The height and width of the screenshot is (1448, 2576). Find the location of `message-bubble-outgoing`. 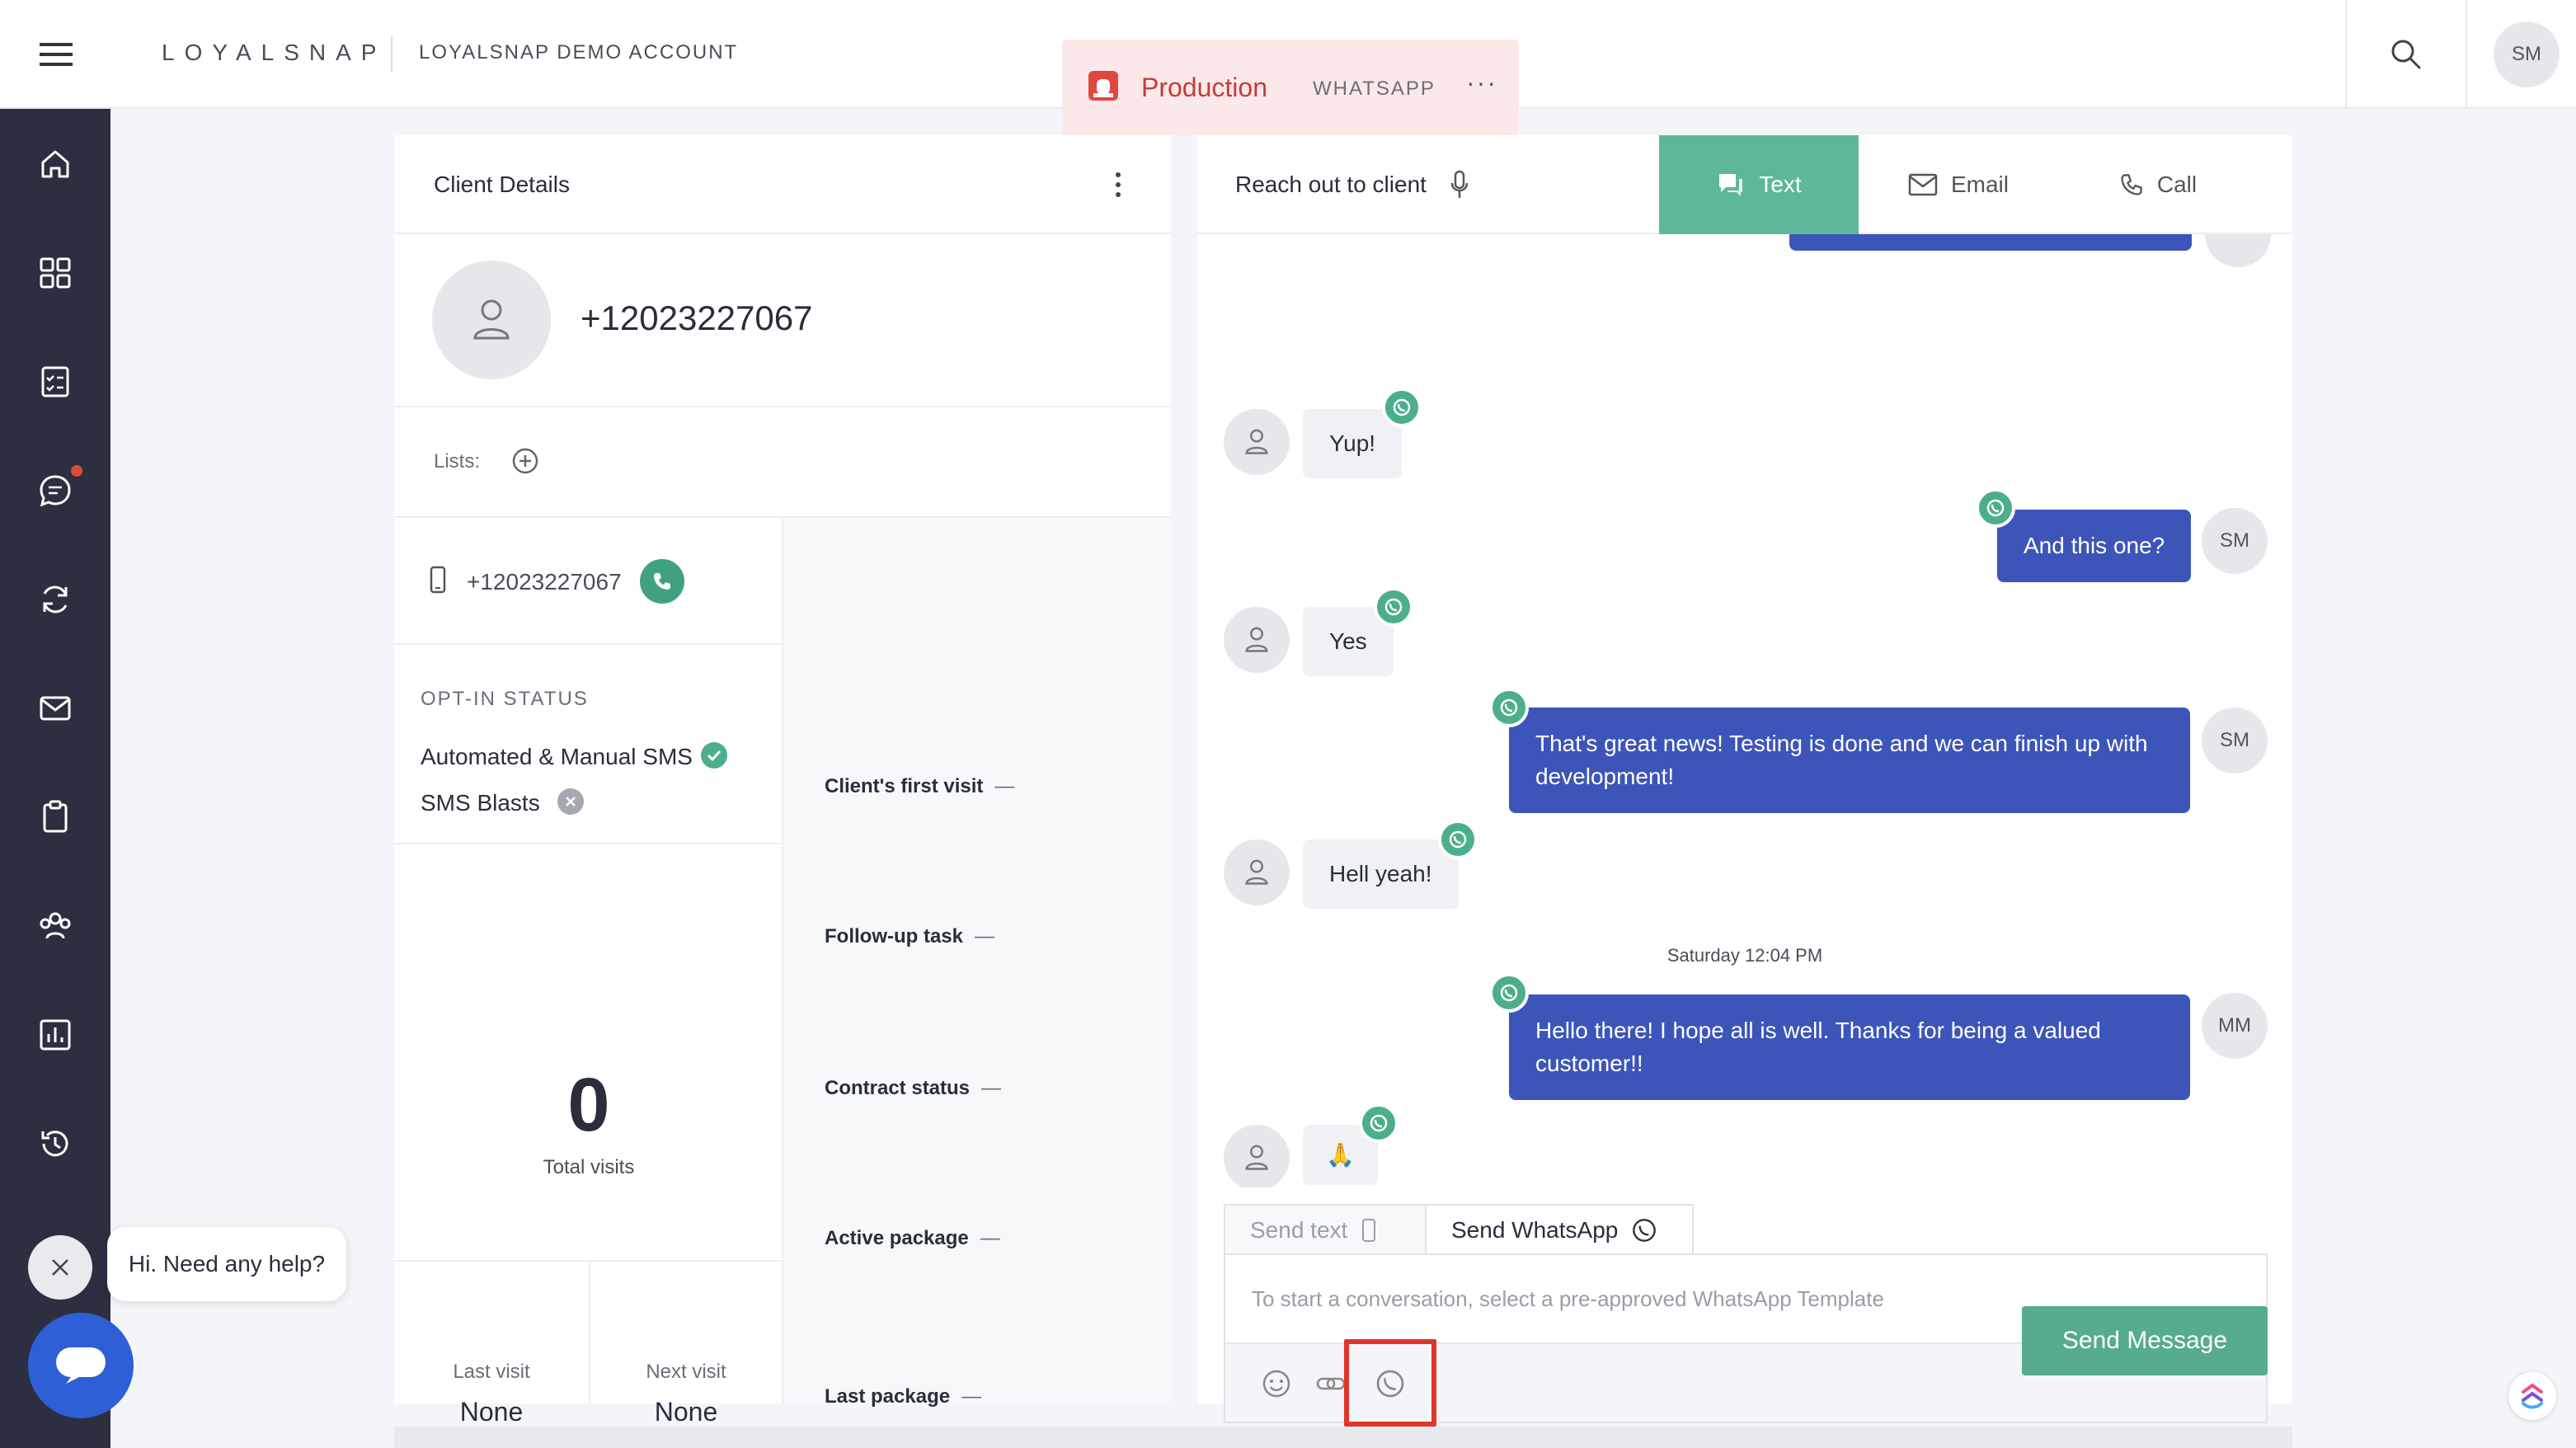

message-bubble-outgoing is located at coordinates (1990, 242).